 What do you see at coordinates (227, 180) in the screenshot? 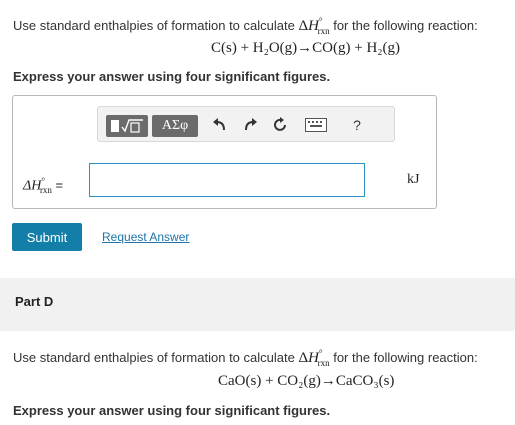
I see `answer-input` at bounding box center [227, 180].